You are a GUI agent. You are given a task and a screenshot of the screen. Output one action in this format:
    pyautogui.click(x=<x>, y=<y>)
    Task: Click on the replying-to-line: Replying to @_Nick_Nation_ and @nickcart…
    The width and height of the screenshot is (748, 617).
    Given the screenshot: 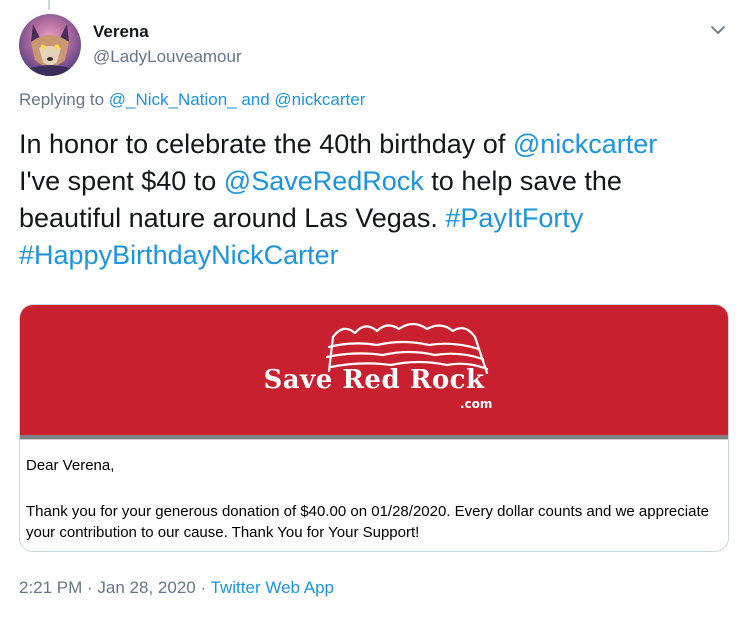 What is the action you would take?
    pyautogui.click(x=192, y=100)
    